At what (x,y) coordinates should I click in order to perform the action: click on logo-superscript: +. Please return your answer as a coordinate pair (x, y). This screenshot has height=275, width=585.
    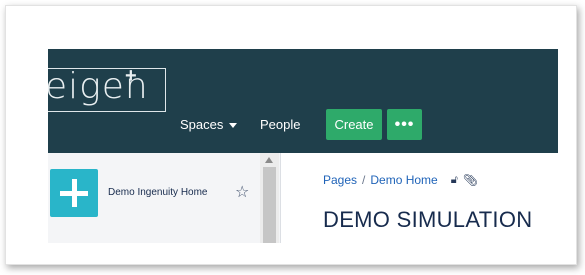
    Looking at the image, I should click on (131, 76).